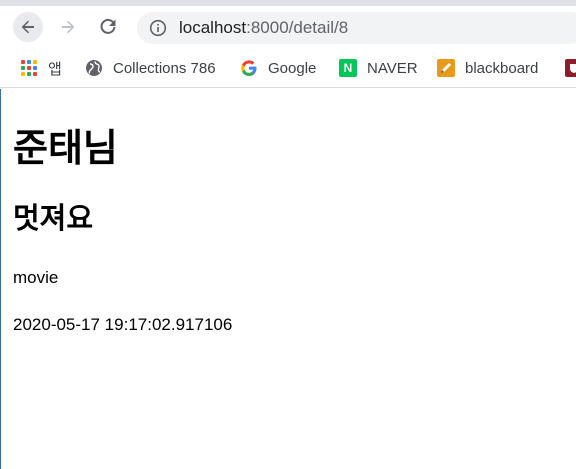 The image size is (576, 469). What do you see at coordinates (348, 68) in the screenshot?
I see `naver-n-icon: N` at bounding box center [348, 68].